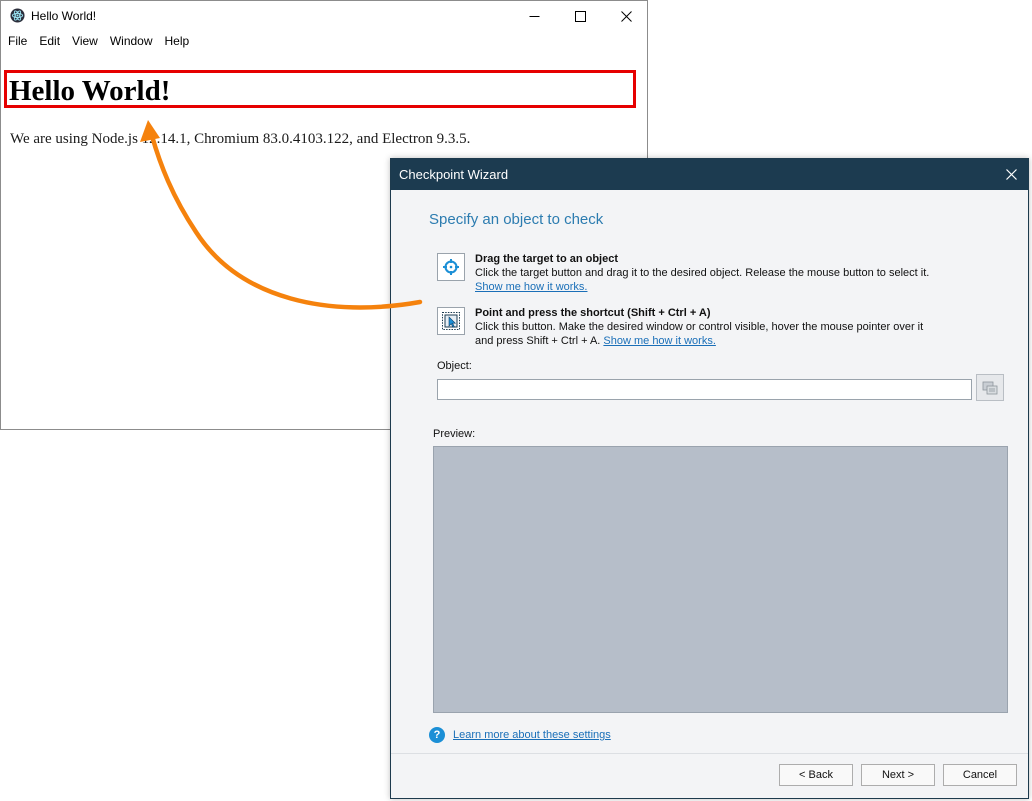 The height and width of the screenshot is (801, 1032). What do you see at coordinates (538, 341) in the screenshot?
I see `option-point-shortcut-desc-2: and press Shift + Ctrl + A.` at bounding box center [538, 341].